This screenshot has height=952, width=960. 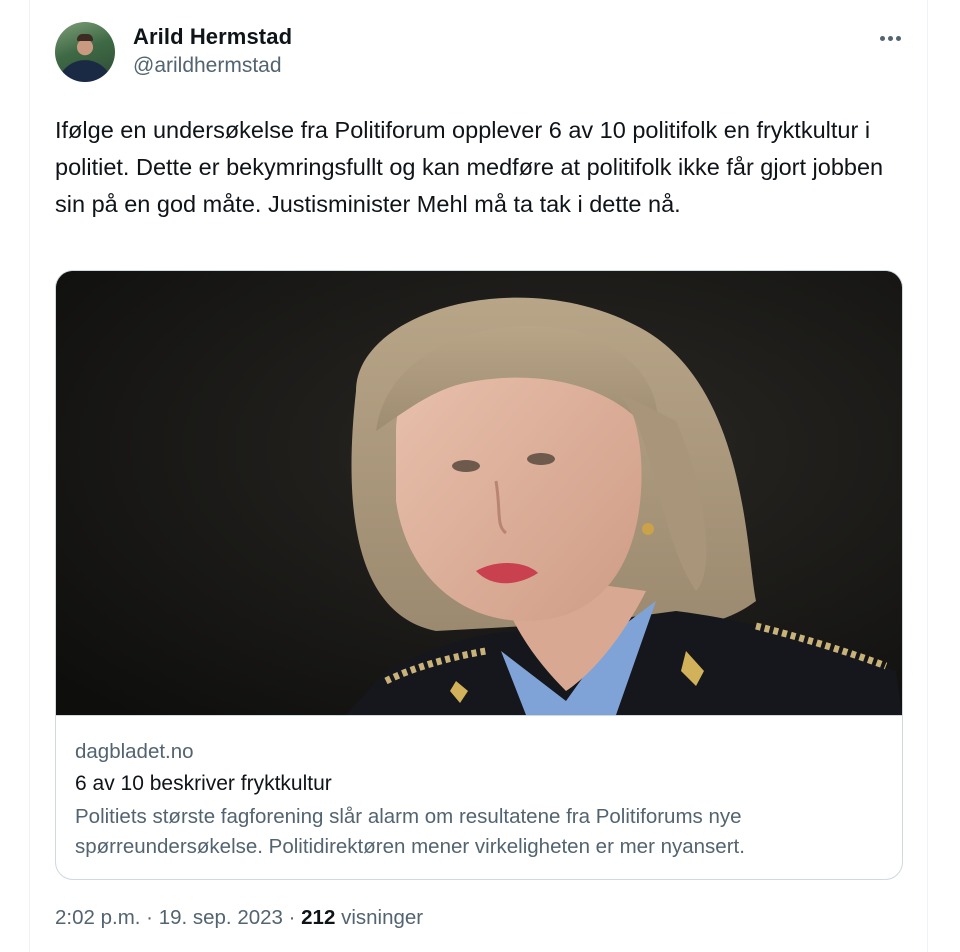 I want to click on author-display-name: Arild Hermstad, so click(x=212, y=37).